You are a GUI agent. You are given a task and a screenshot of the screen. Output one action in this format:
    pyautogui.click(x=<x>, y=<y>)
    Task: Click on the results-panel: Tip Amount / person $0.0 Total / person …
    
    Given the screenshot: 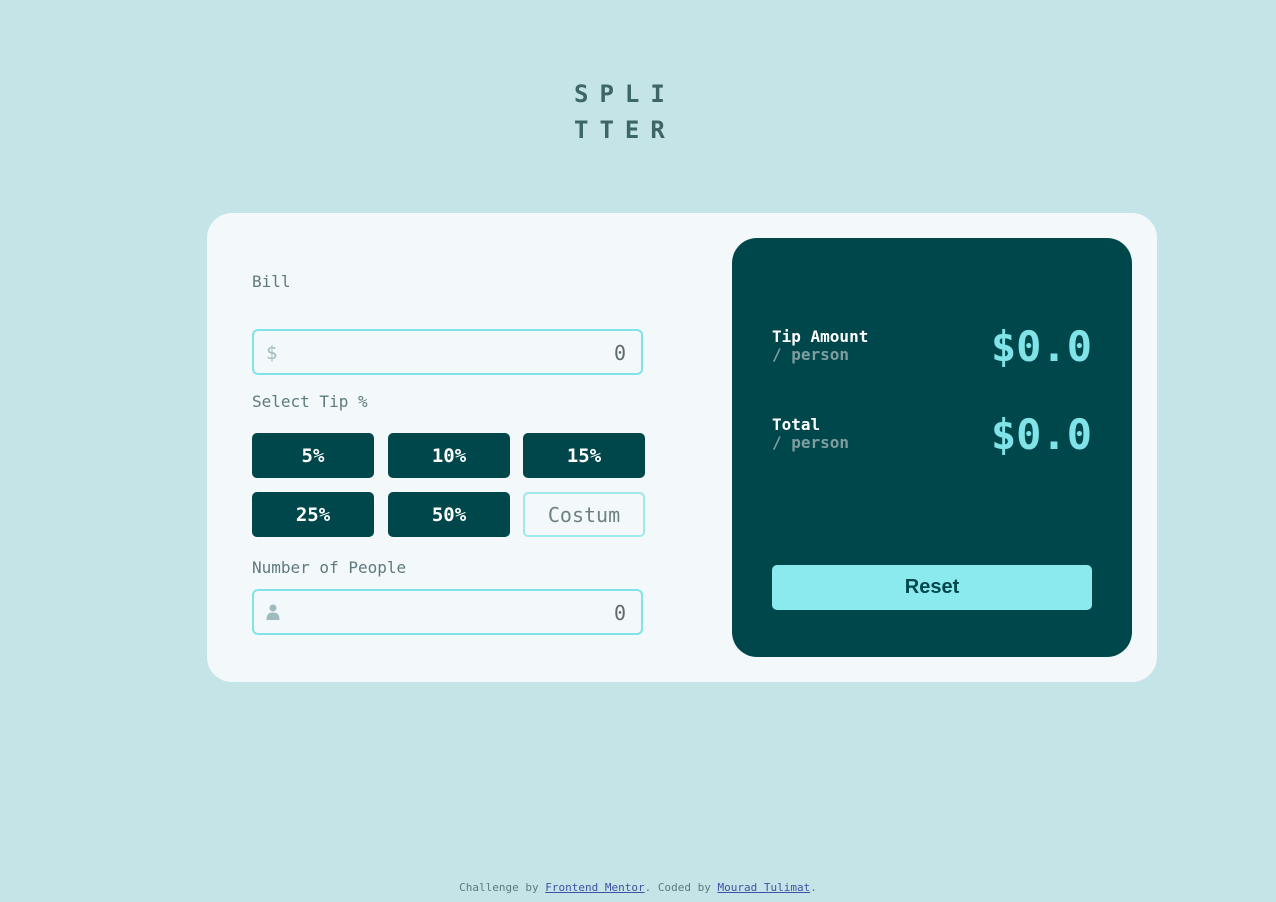 What is the action you would take?
    pyautogui.click(x=932, y=447)
    